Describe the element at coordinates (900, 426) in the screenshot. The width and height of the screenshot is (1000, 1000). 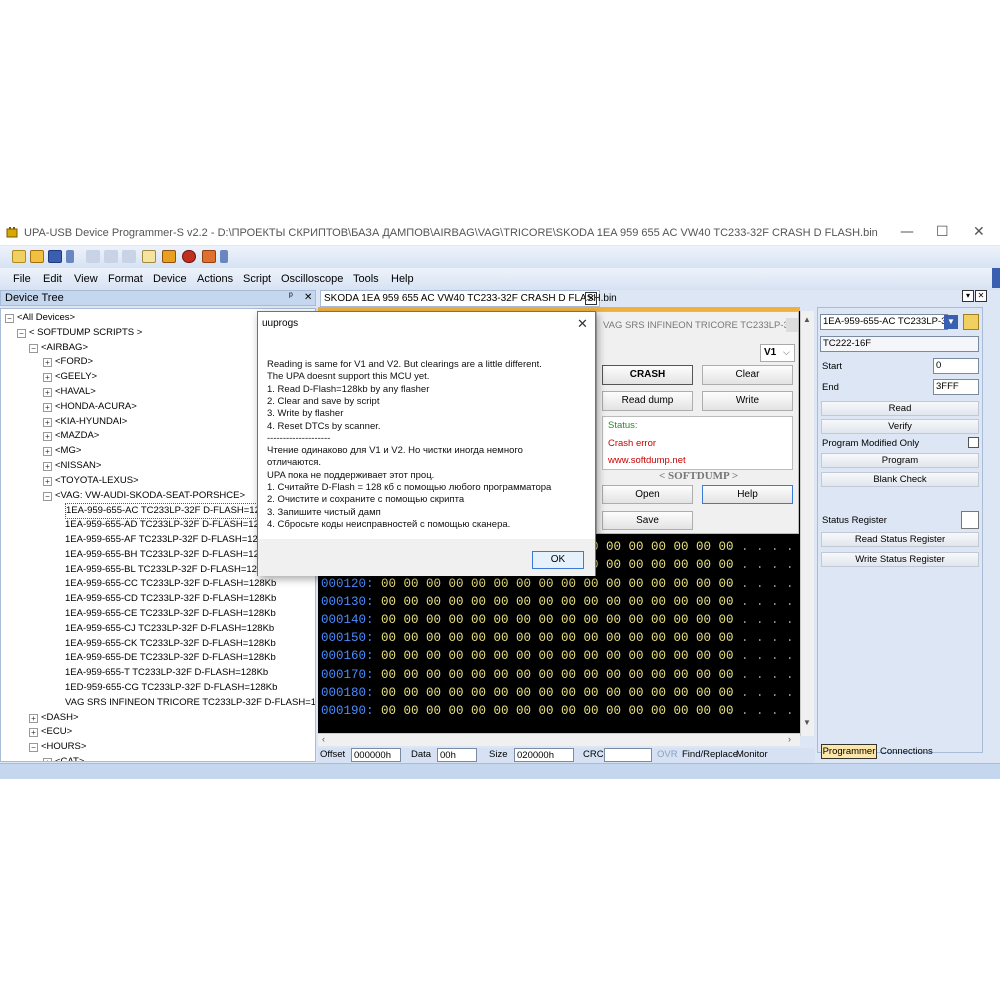
I see `verify-button: Verify` at that location.